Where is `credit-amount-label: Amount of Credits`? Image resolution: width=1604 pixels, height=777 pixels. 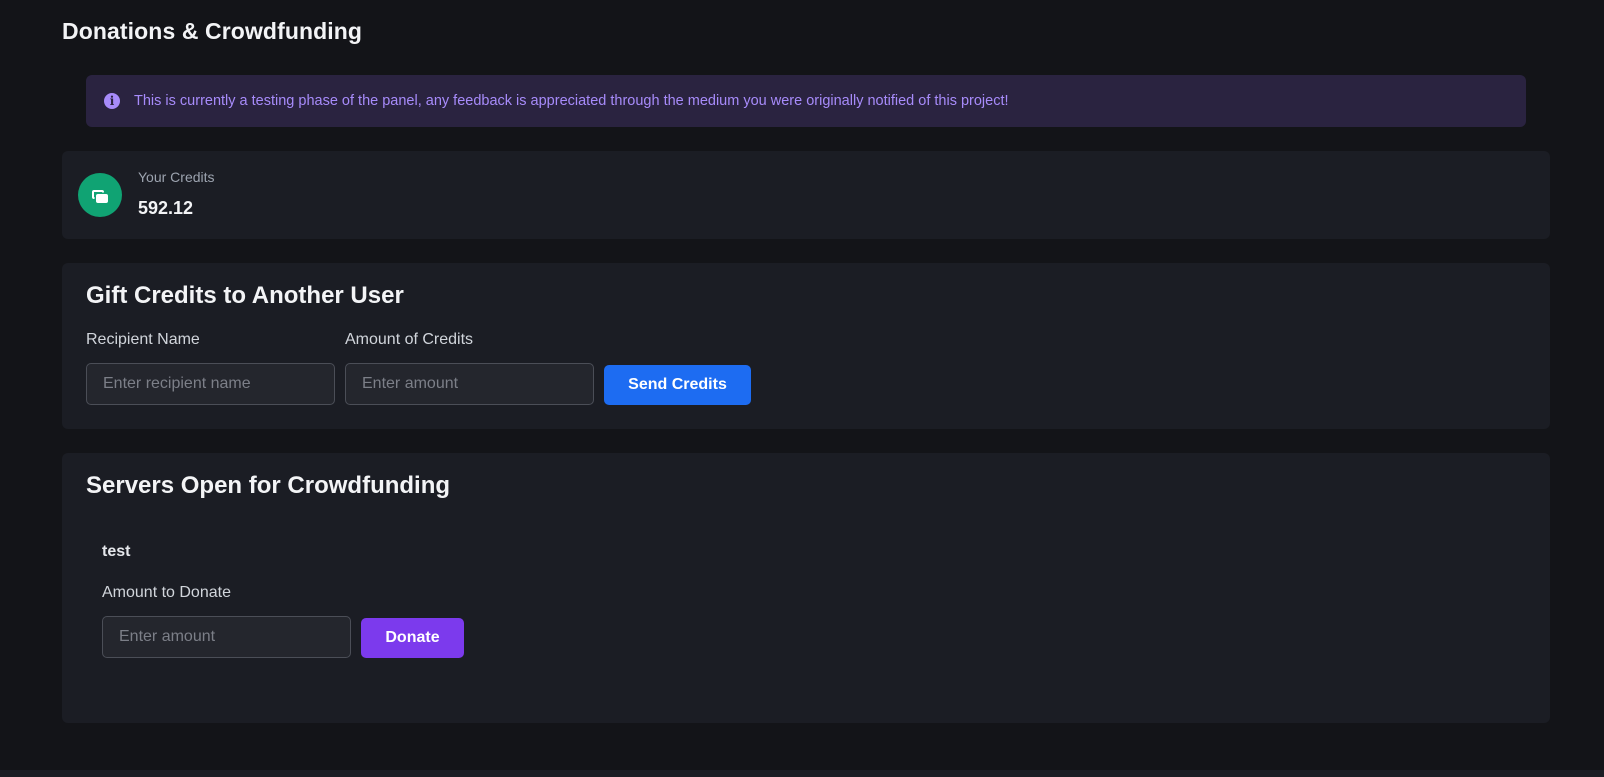
credit-amount-label: Amount of Credits is located at coordinates (409, 339).